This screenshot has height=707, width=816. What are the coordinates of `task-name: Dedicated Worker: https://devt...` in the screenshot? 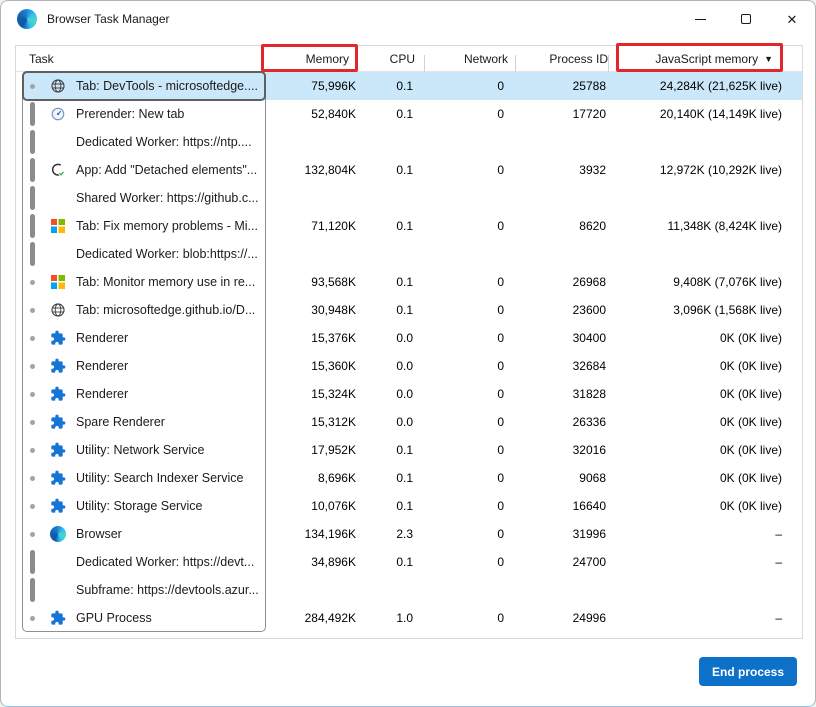 It's located at (165, 562).